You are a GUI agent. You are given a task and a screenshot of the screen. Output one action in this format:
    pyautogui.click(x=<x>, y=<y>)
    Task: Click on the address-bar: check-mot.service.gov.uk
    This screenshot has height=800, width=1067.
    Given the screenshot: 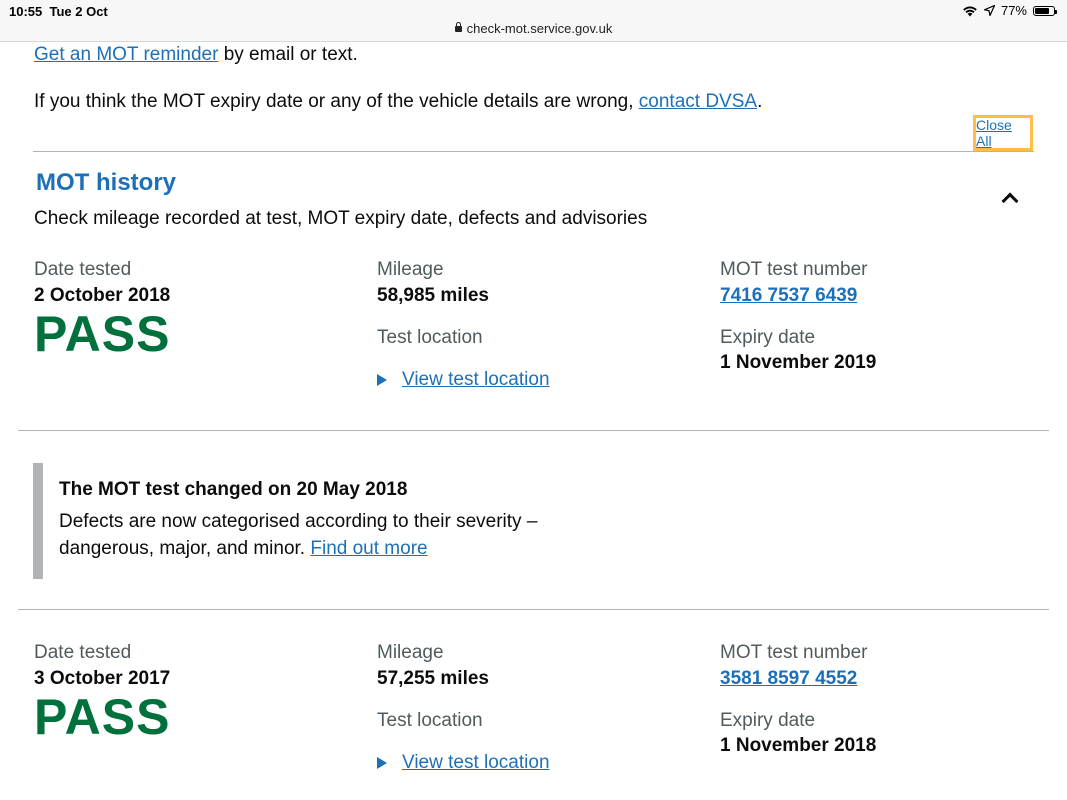 What is the action you would take?
    pyautogui.click(x=533, y=28)
    